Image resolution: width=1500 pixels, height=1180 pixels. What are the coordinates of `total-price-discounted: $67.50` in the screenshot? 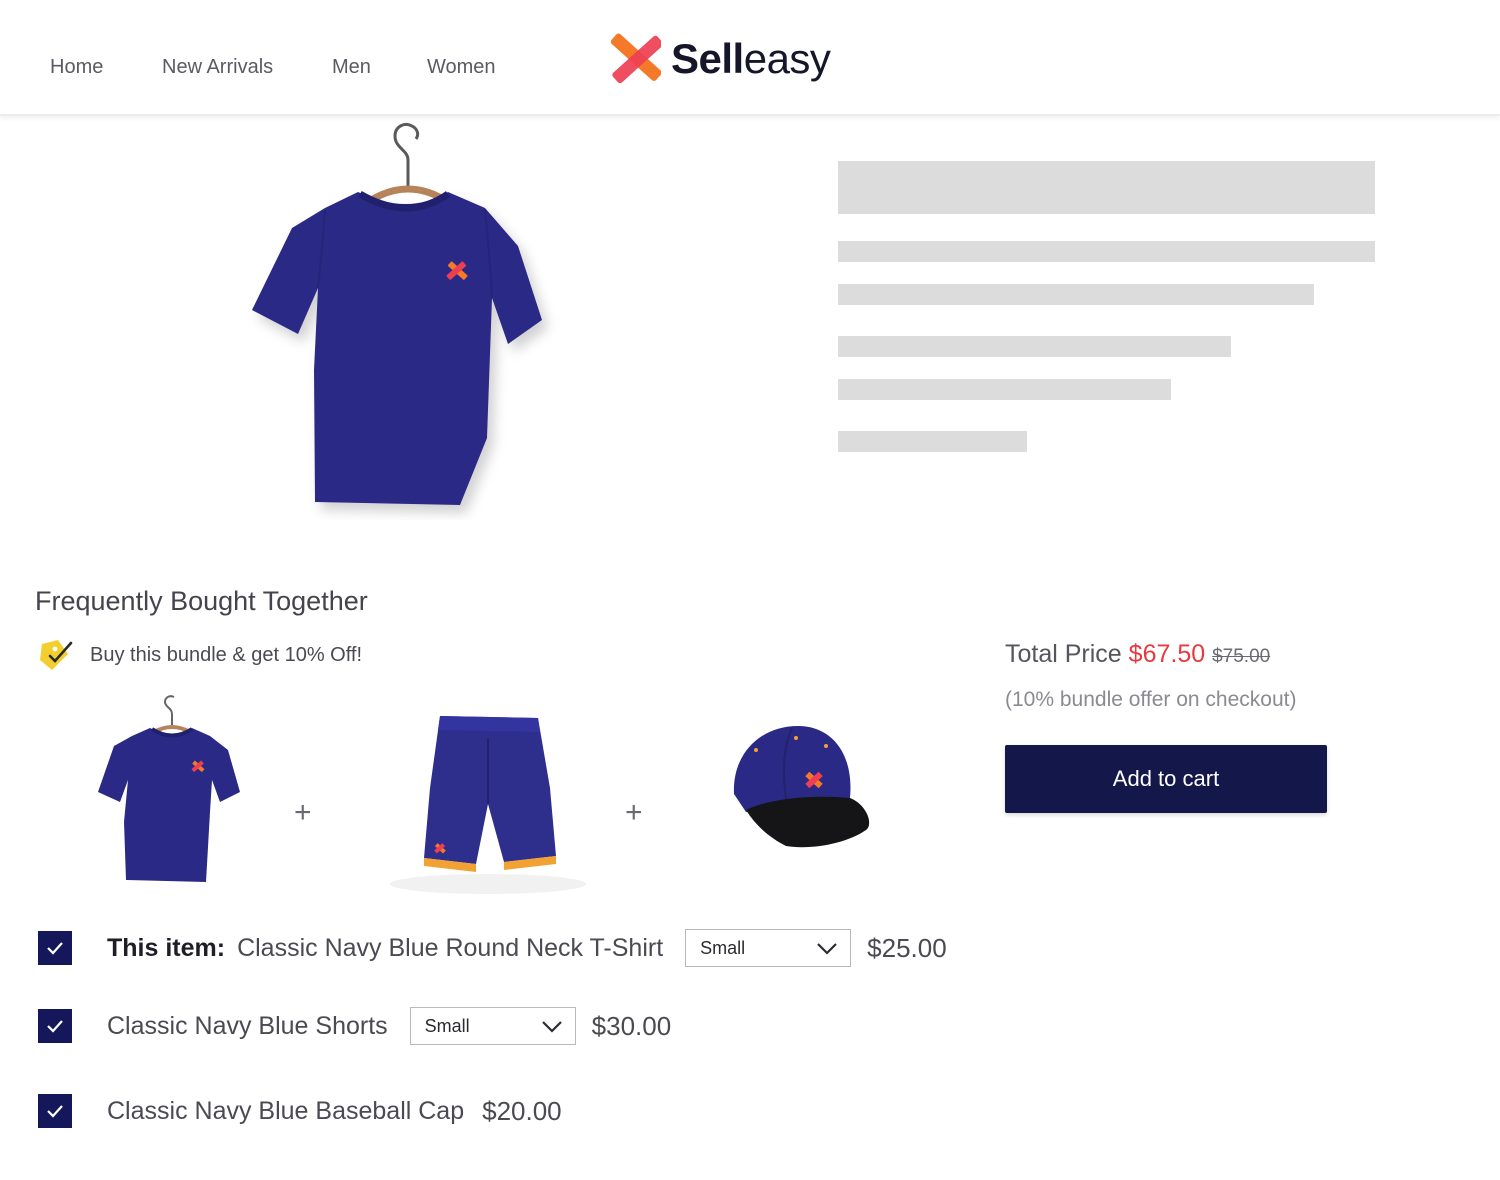 It's located at (1167, 654).